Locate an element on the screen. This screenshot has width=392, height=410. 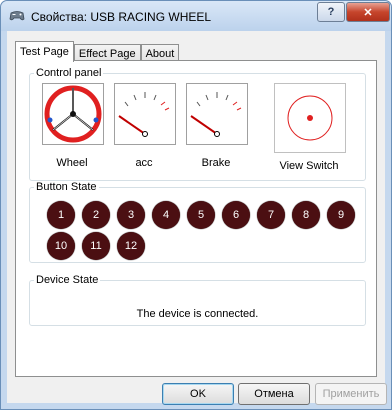
steering-wheel-icon is located at coordinates (73, 114).